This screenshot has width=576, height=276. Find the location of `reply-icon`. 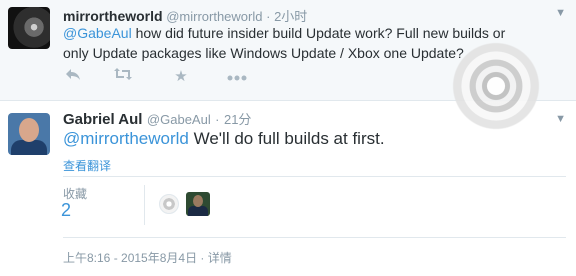

reply-icon is located at coordinates (73, 77).